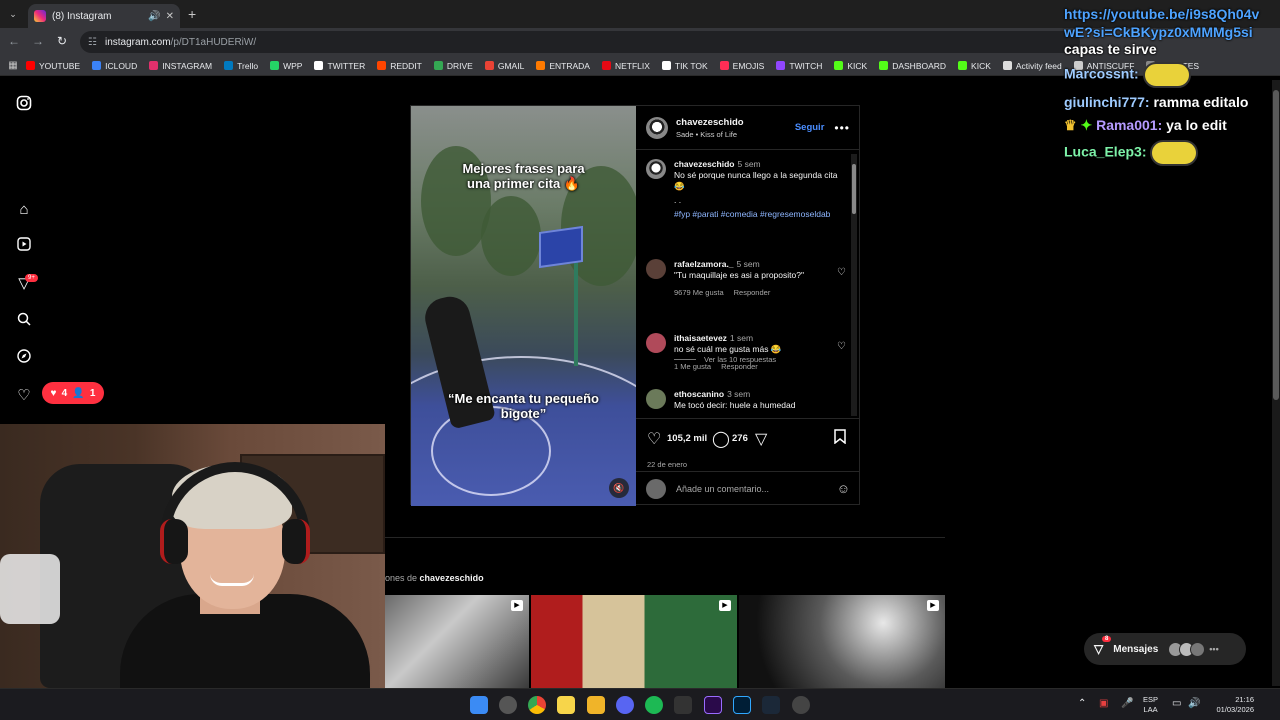 The height and width of the screenshot is (720, 1280). What do you see at coordinates (704, 264) in the screenshot?
I see `comment-username: rafaelzamora._` at bounding box center [704, 264].